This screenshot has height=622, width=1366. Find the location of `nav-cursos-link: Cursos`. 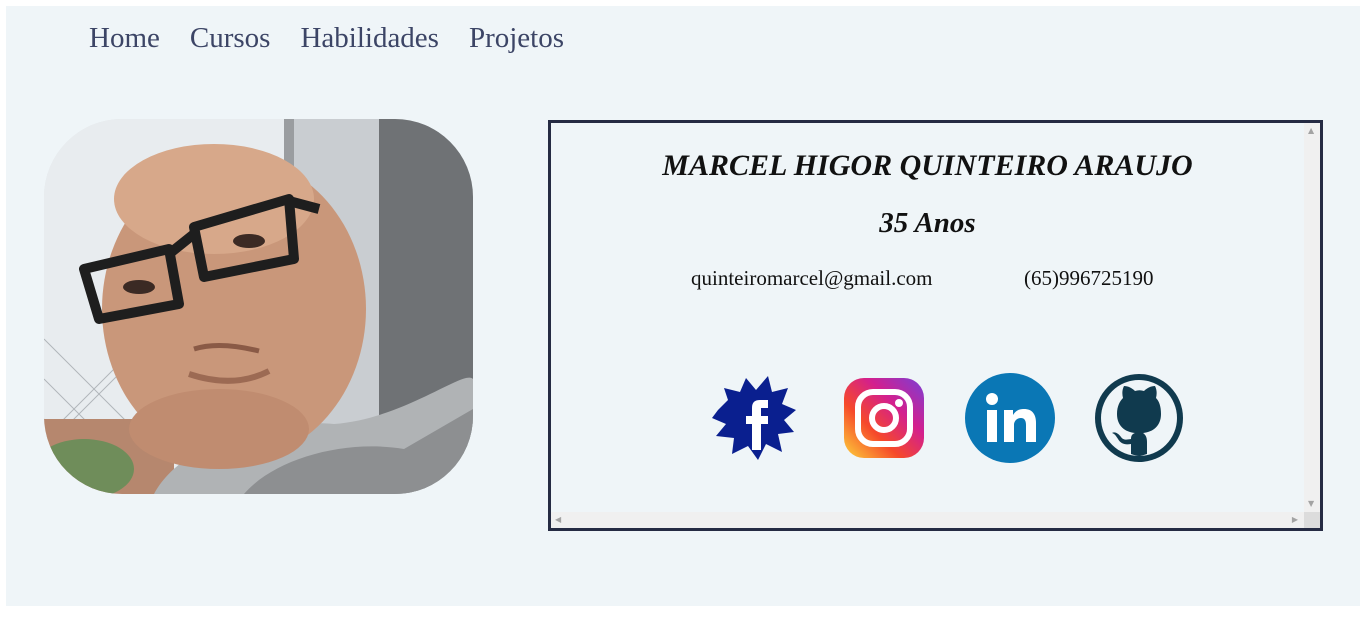

nav-cursos-link: Cursos is located at coordinates (230, 38).